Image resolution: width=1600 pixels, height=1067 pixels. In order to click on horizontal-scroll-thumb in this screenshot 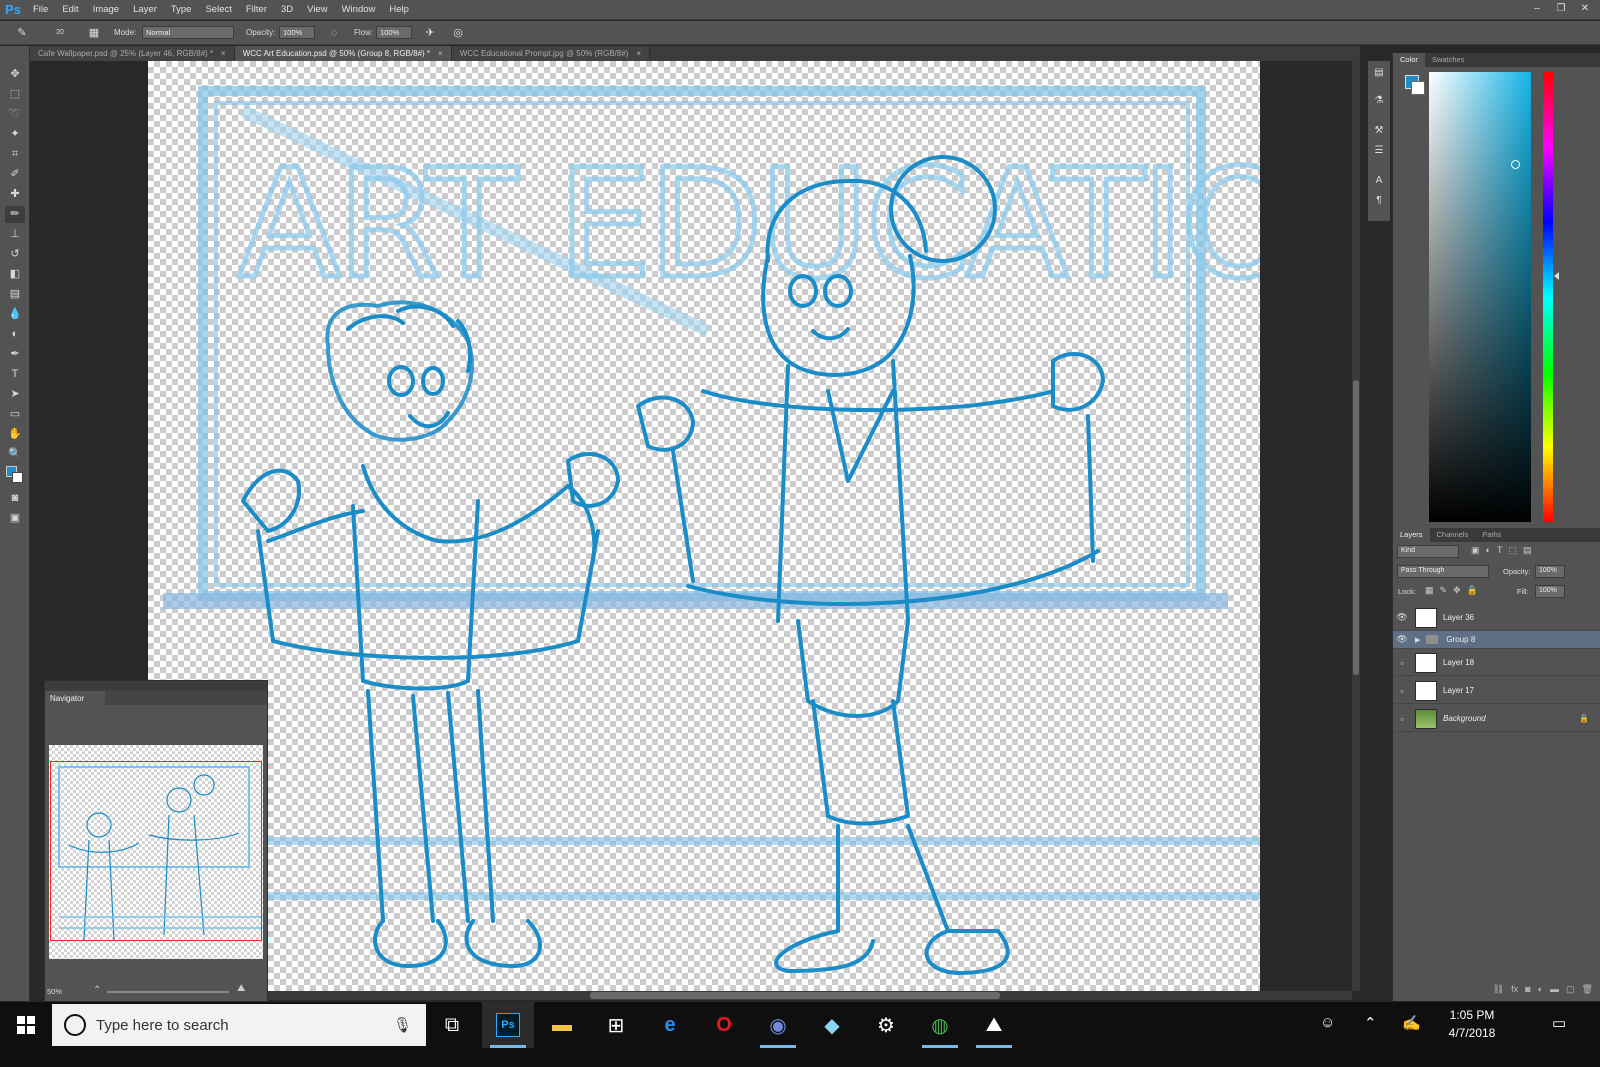, I will do `click(795, 995)`.